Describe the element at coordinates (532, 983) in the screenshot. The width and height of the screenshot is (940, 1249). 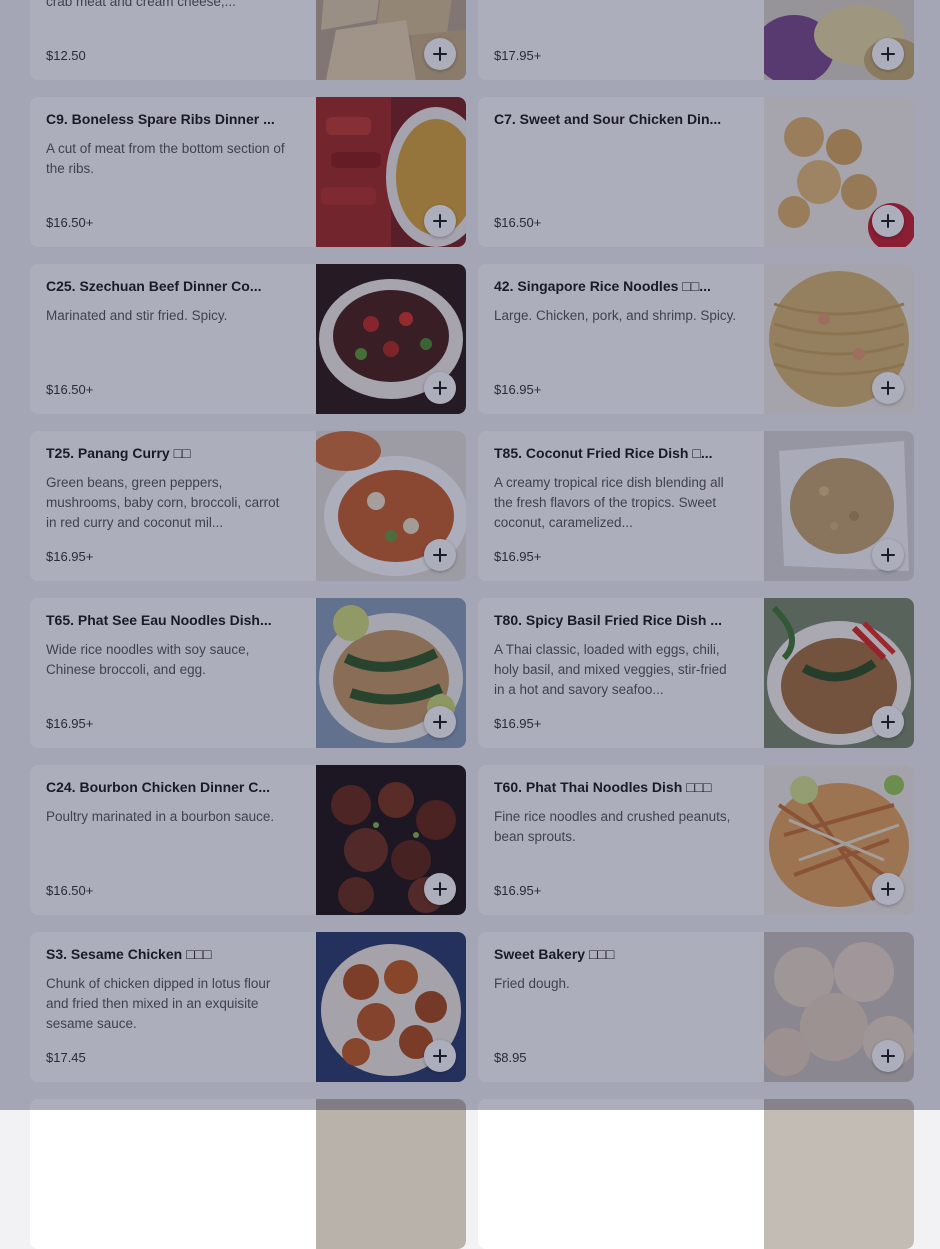
I see `item-description: Fried dough.` at that location.